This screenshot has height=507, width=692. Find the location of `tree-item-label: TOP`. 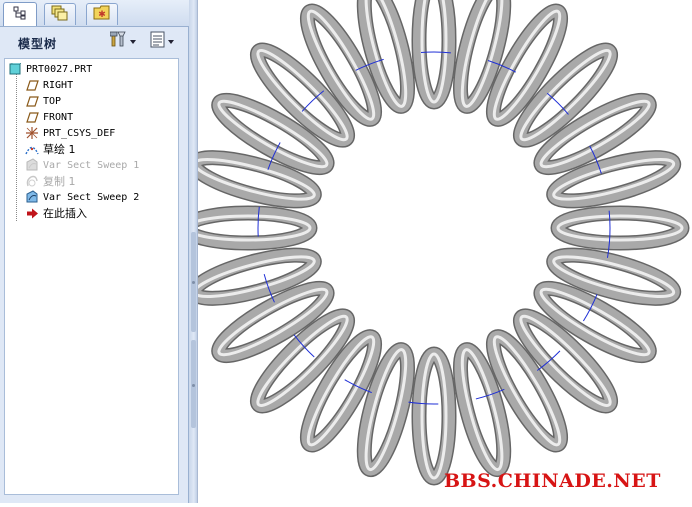

tree-item-label: TOP is located at coordinates (52, 101).